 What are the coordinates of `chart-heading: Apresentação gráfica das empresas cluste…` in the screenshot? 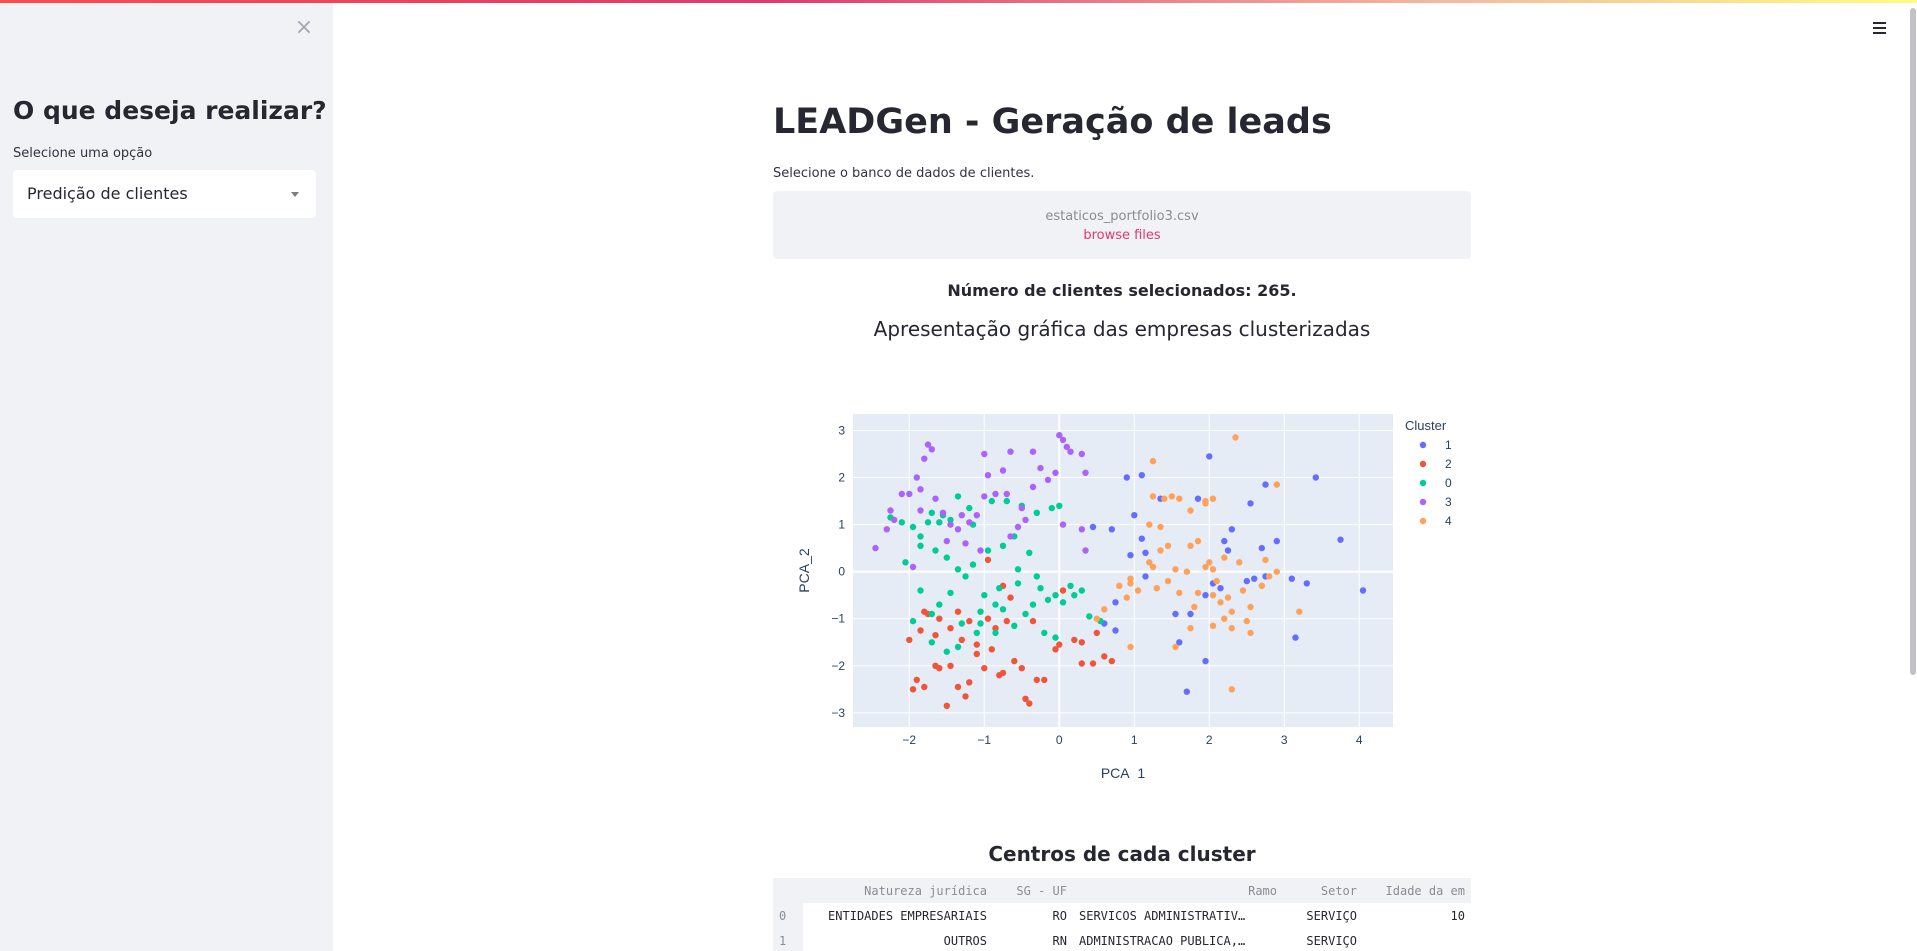 It's located at (1122, 329).